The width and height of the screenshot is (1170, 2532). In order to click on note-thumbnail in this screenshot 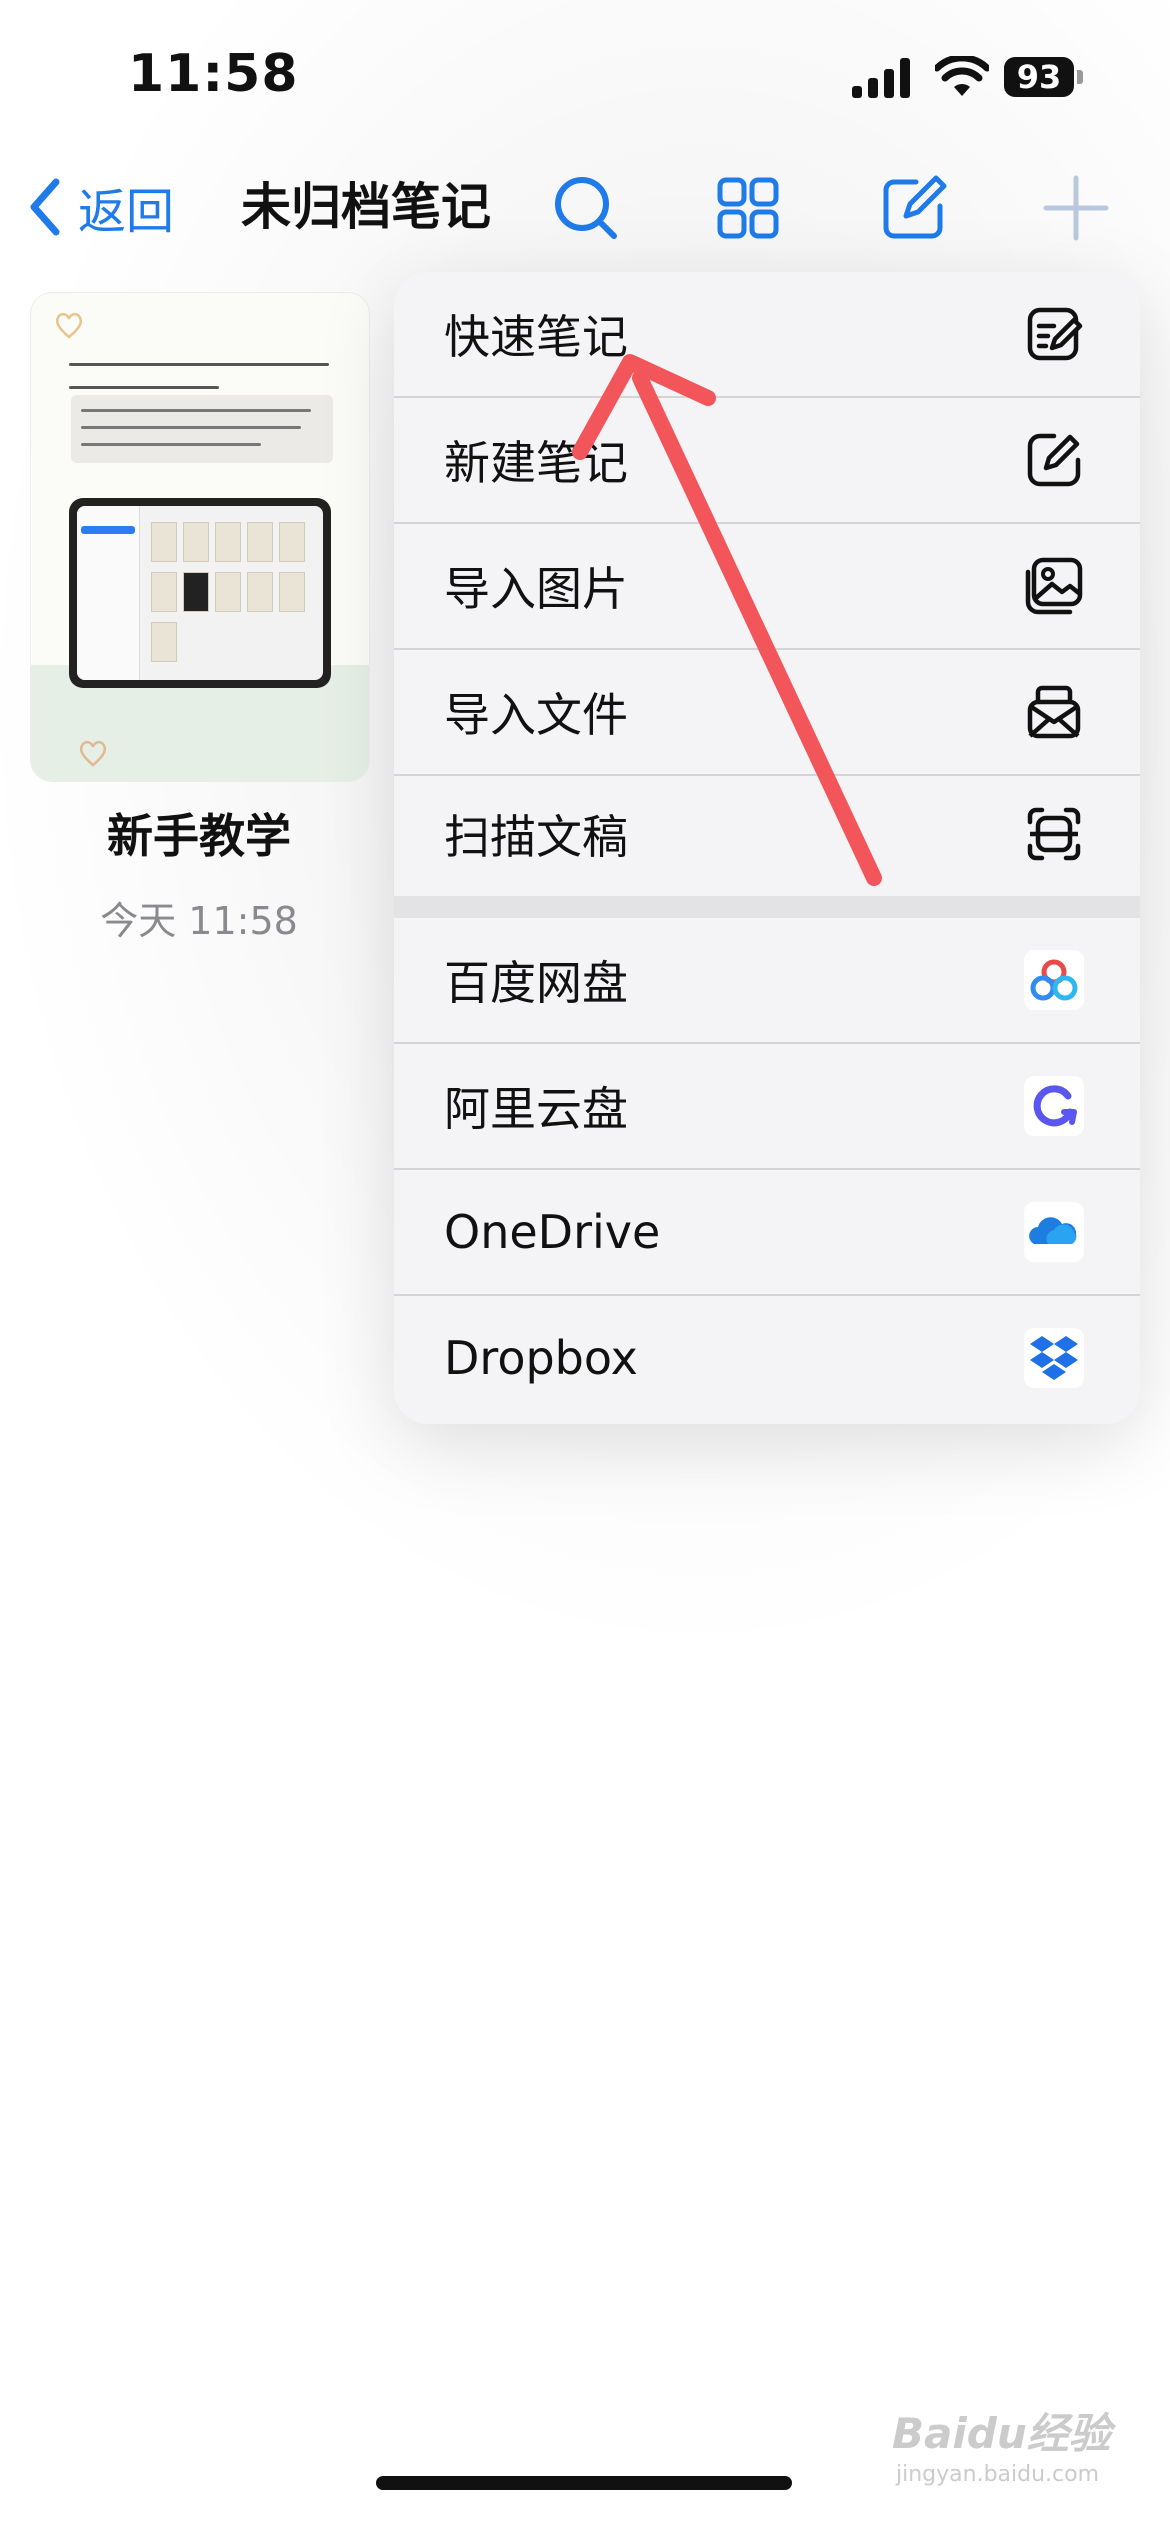, I will do `click(200, 537)`.